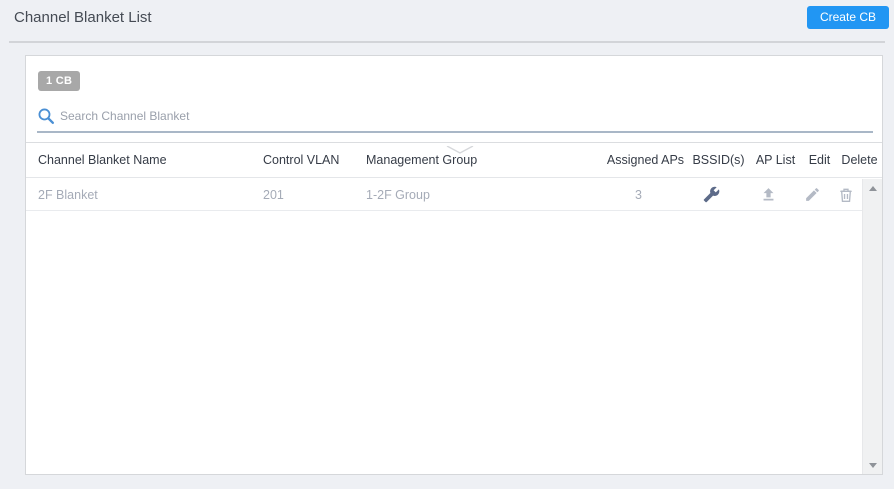 The width and height of the screenshot is (894, 489). I want to click on column-header-assigned-aps: Assigned APs, so click(645, 160).